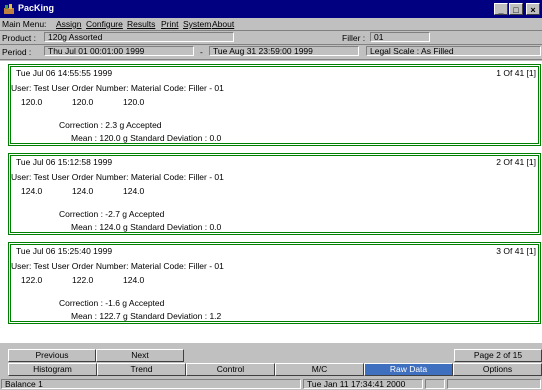  I want to click on record-stats: Mean : 124.0 g Standard Deviation : 0.0, so click(146, 227).